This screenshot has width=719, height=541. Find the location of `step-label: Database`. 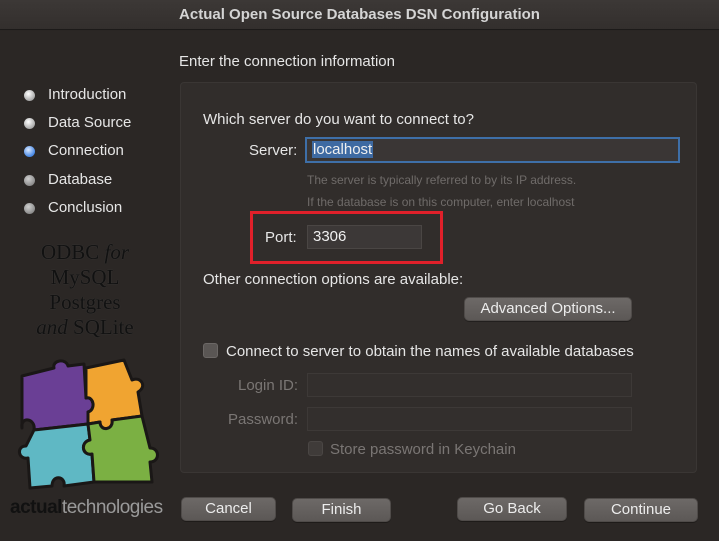

step-label: Database is located at coordinates (80, 179).